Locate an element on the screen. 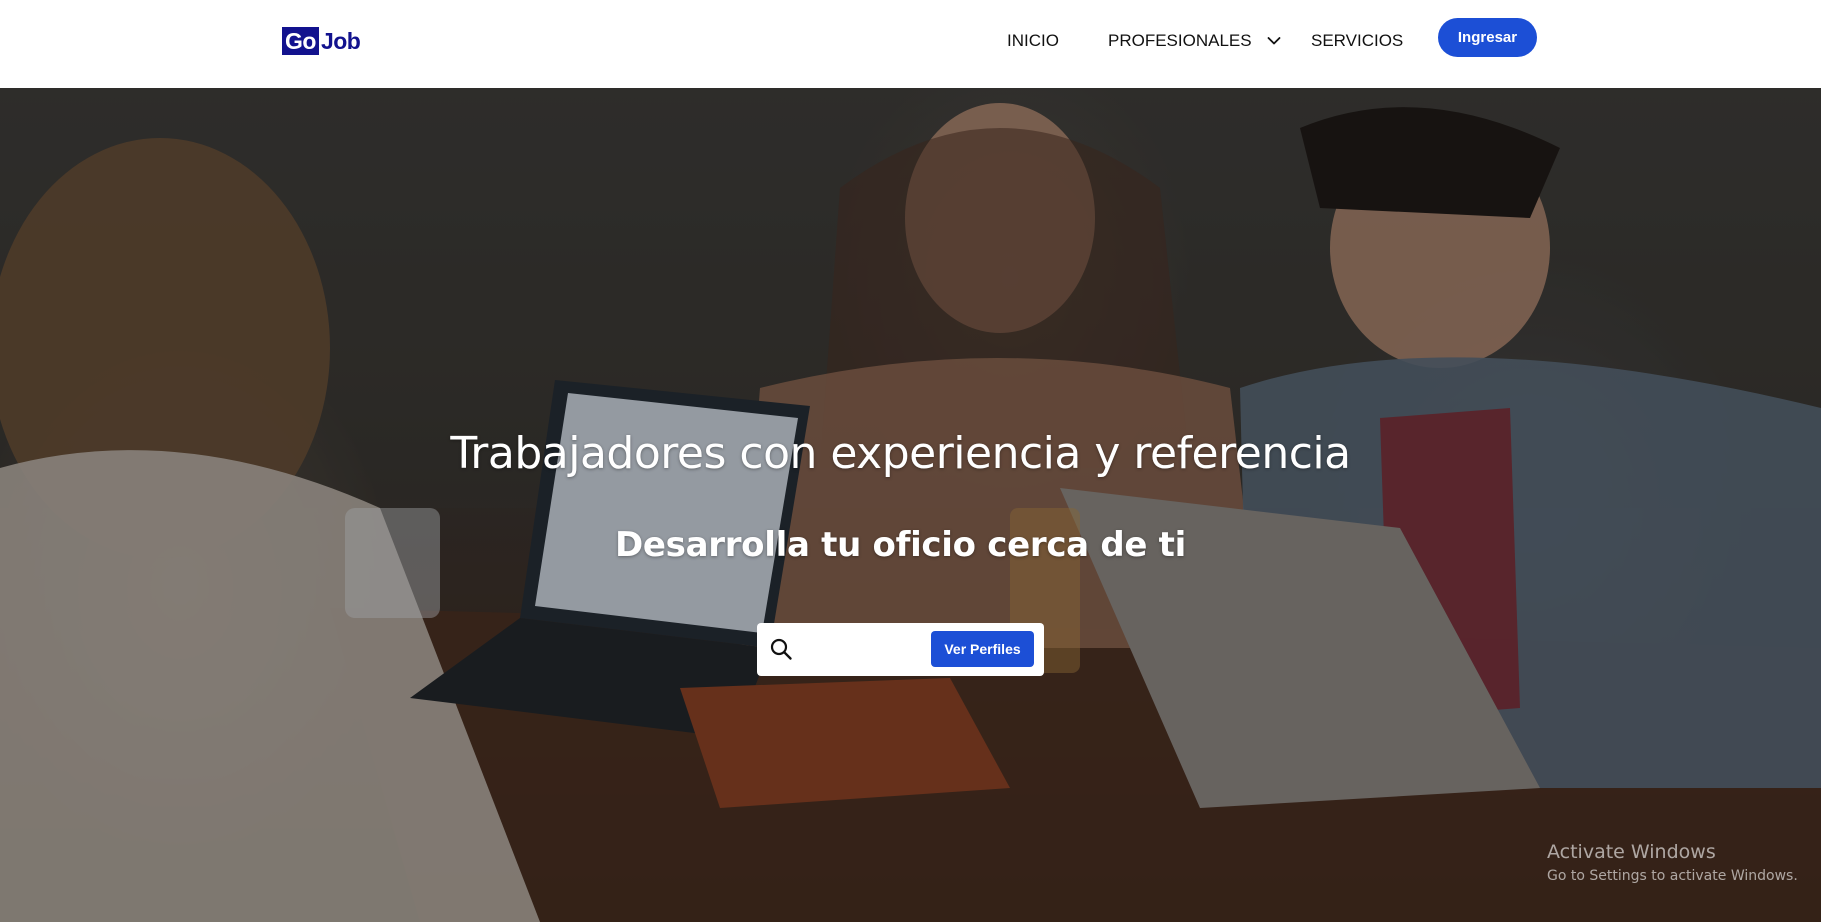 The height and width of the screenshot is (922, 1821). chevron-down-icon is located at coordinates (1274, 41).